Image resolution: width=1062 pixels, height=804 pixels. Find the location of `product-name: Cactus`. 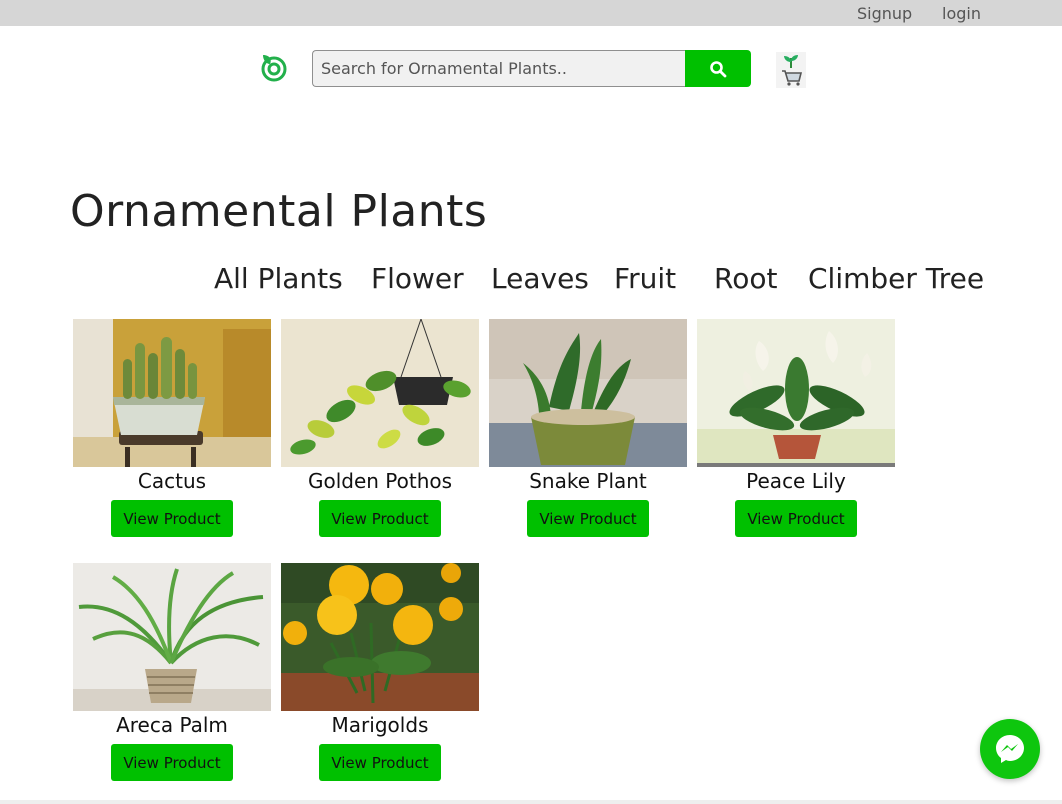

product-name: Cactus is located at coordinates (172, 481).